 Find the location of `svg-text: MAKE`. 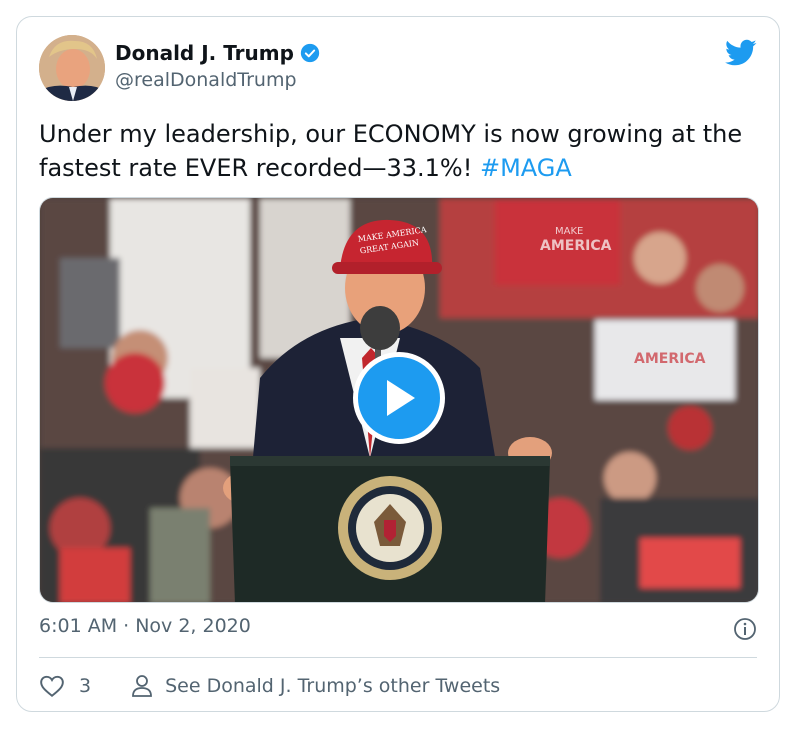

svg-text: MAKE is located at coordinates (569, 231).